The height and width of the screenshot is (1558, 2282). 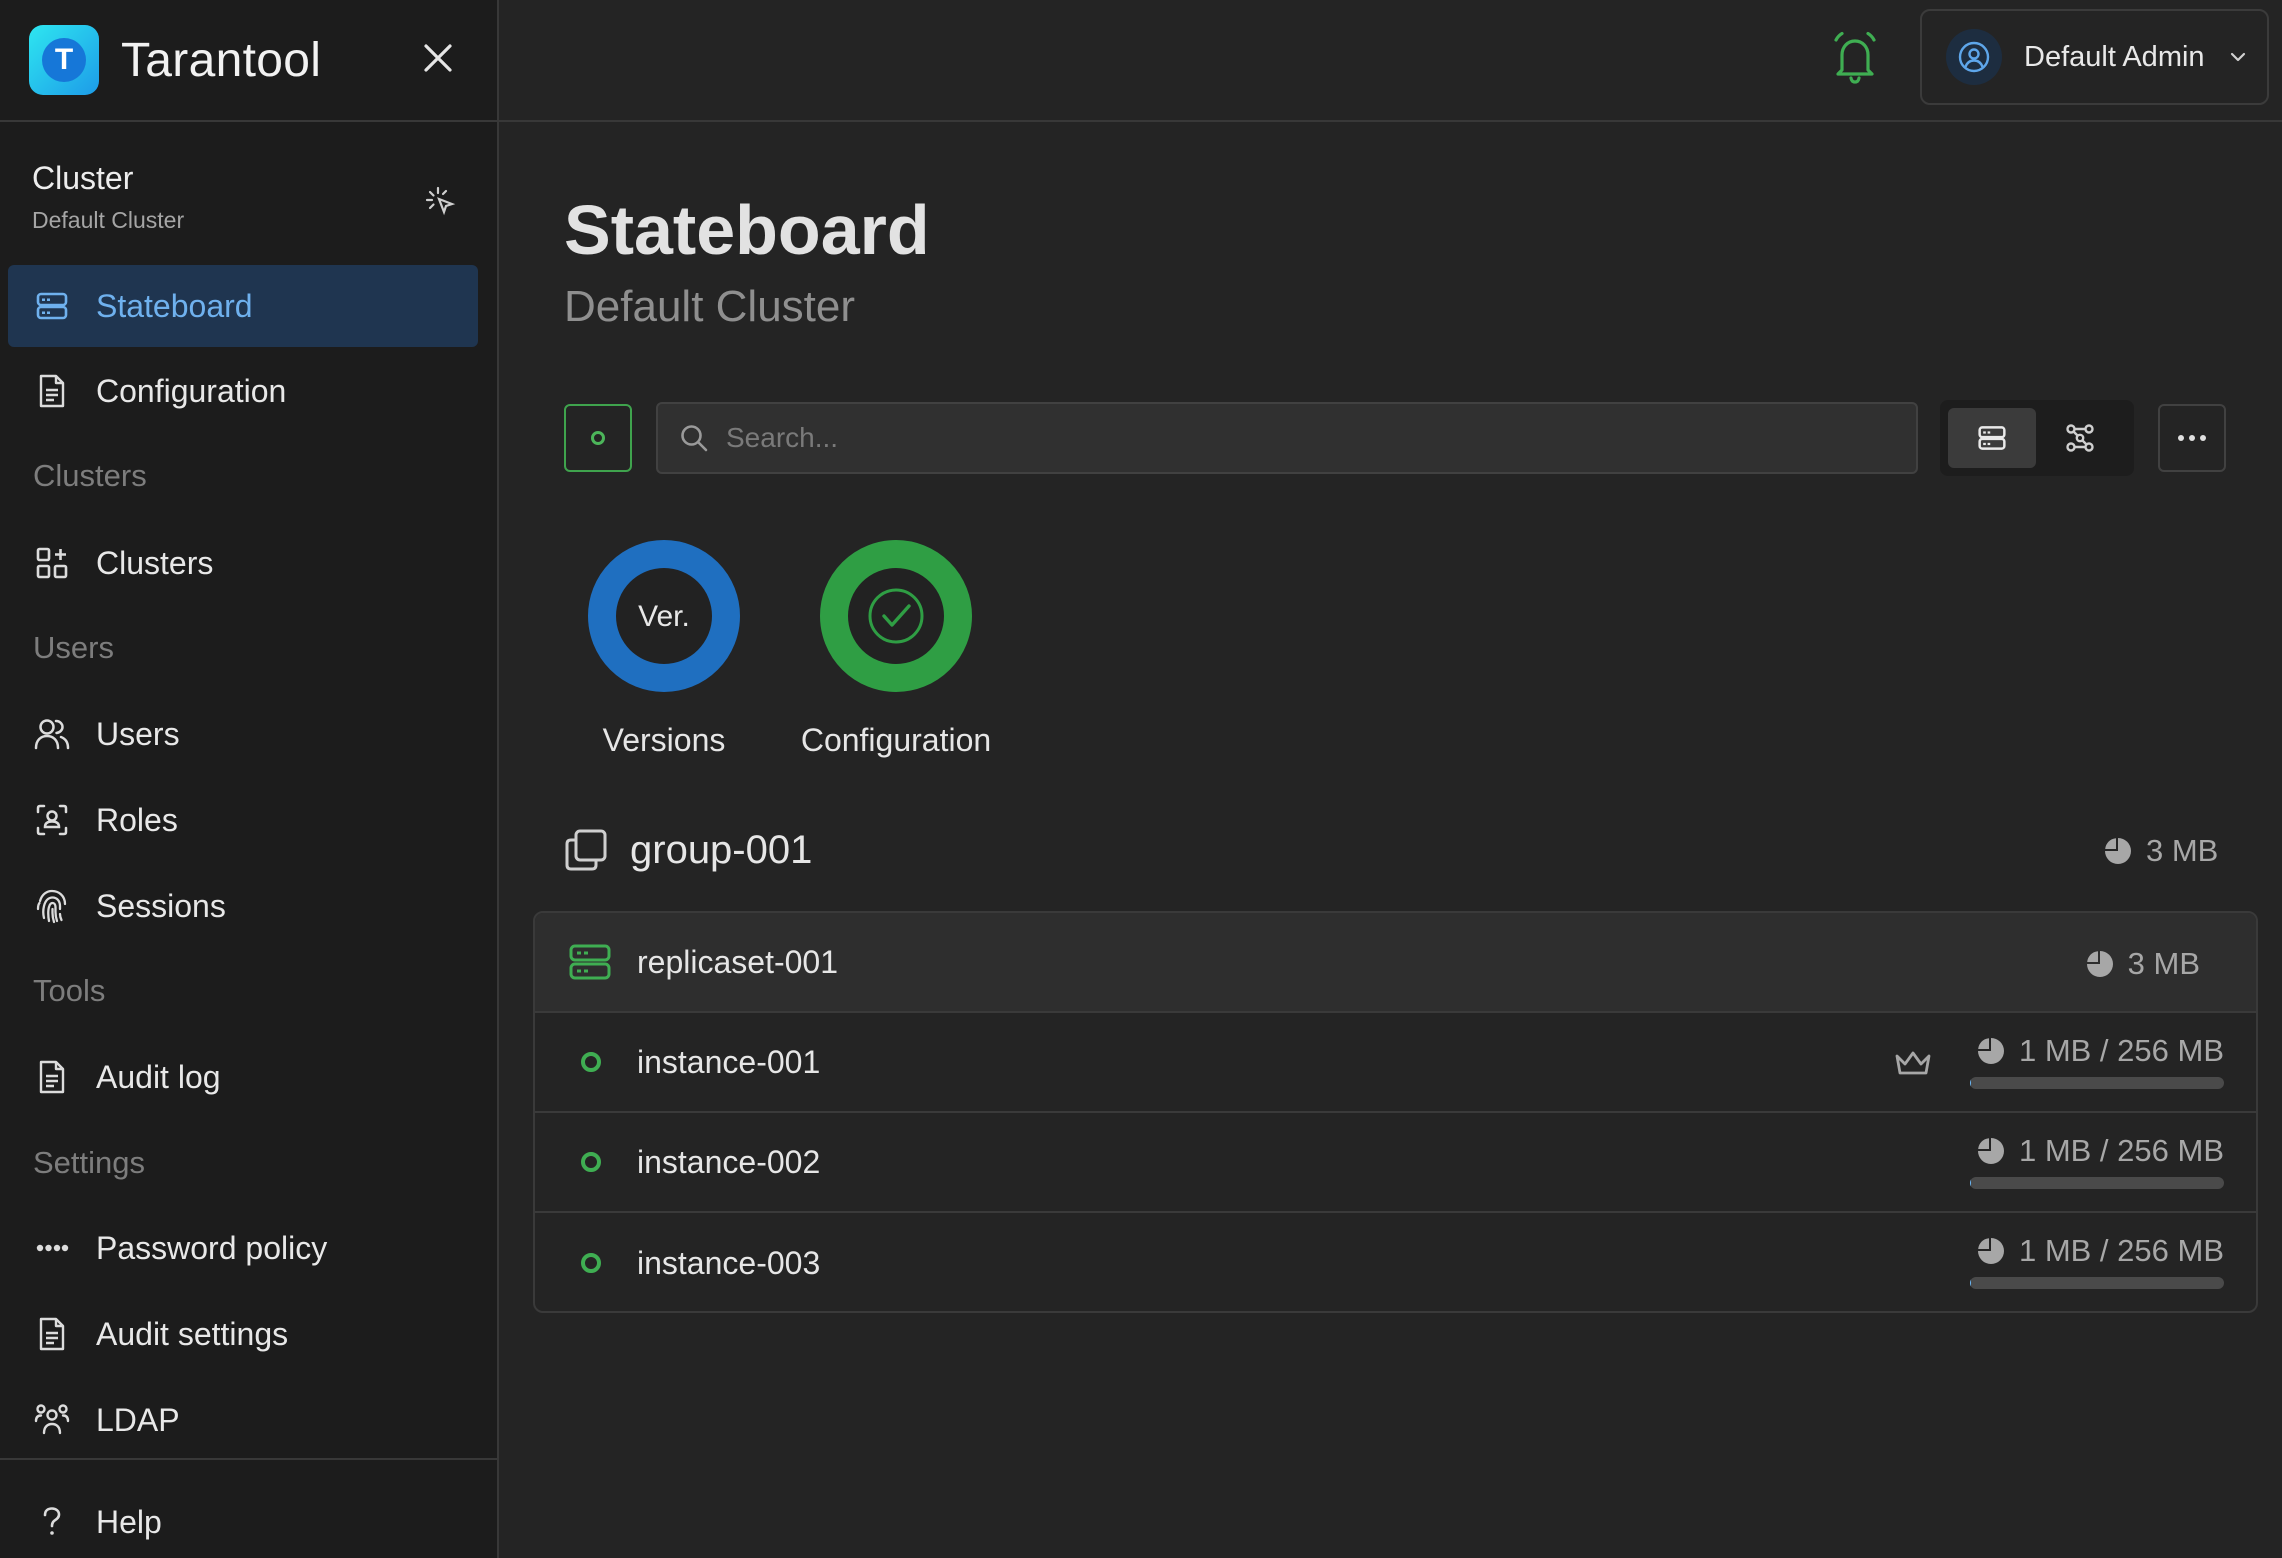 I want to click on status-filter-button, so click(x=598, y=438).